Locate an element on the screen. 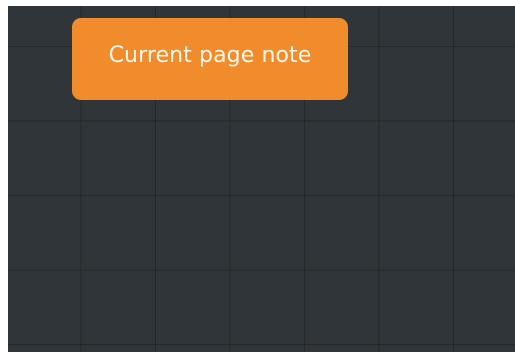  bottom-edge is located at coordinates (257, 355).